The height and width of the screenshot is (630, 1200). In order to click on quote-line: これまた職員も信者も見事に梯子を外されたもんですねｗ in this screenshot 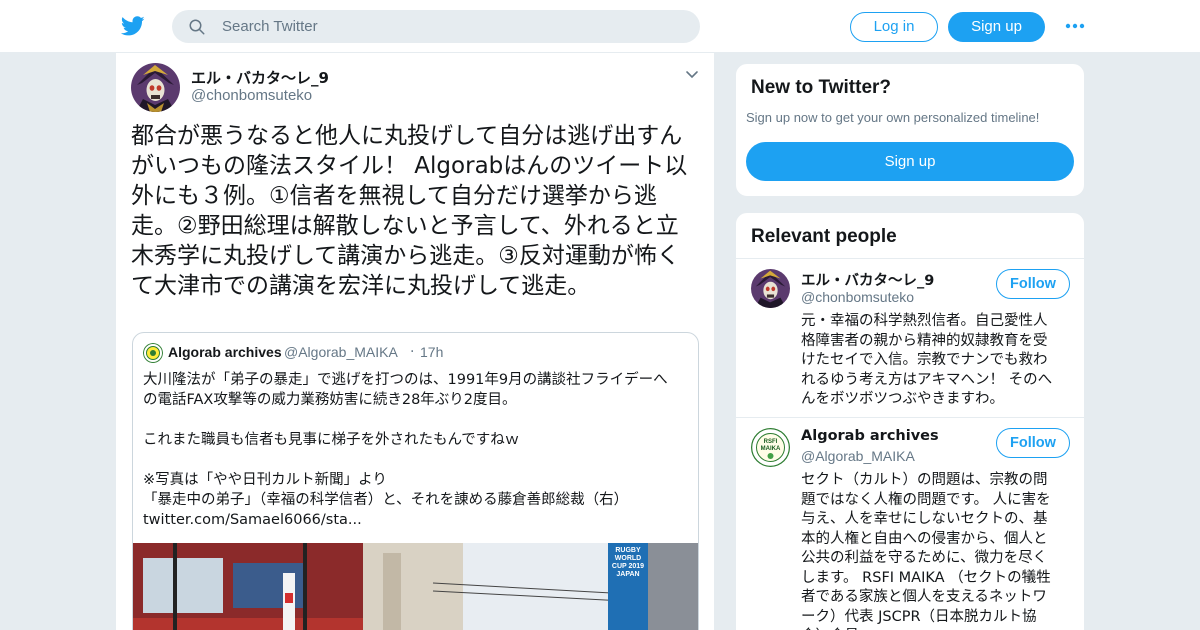, I will do `click(331, 440)`.